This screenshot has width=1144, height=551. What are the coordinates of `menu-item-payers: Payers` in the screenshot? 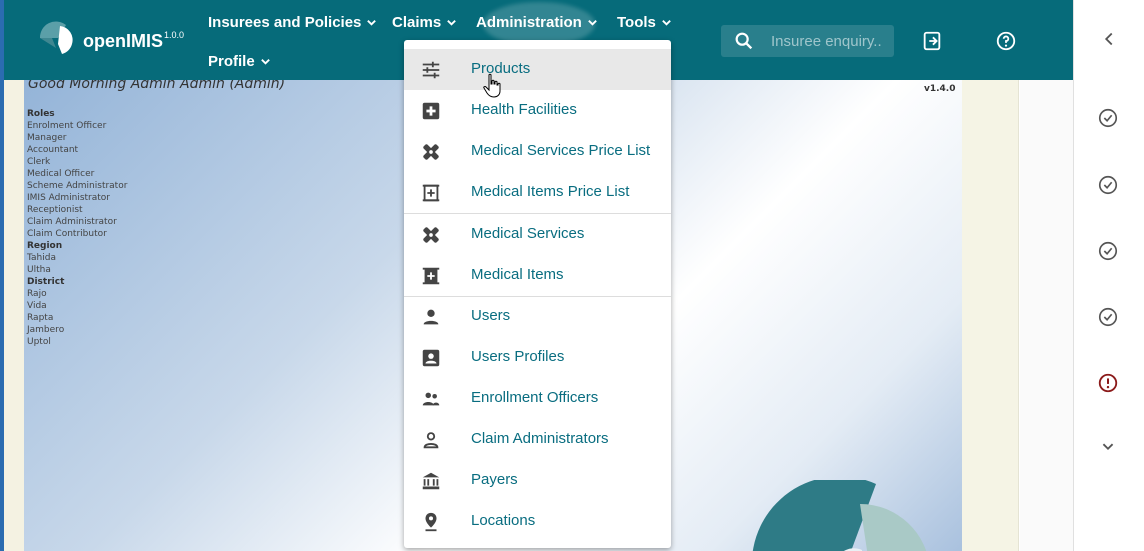 It's located at (537, 480).